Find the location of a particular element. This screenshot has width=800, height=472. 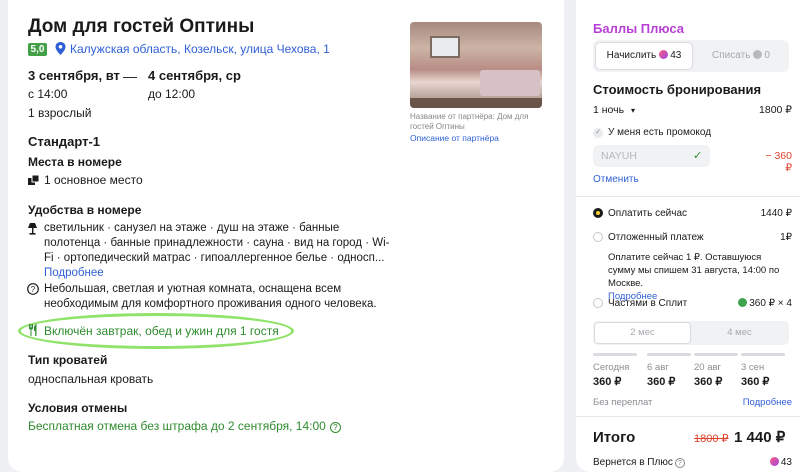

accrue-label: Начислить is located at coordinates (631, 55).